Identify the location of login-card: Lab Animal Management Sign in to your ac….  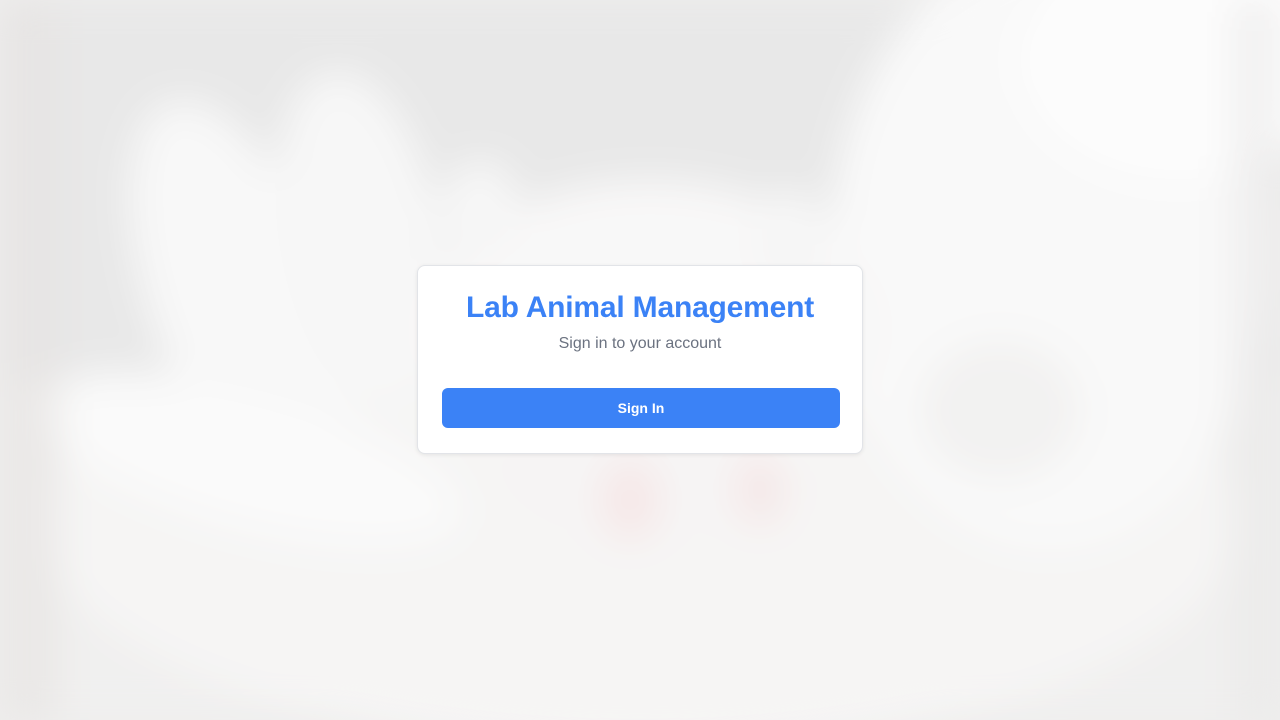
(640, 359).